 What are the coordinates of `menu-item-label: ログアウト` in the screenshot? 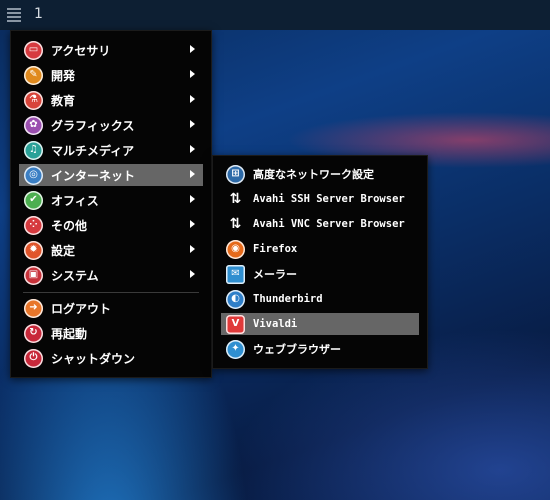 It's located at (81, 308).